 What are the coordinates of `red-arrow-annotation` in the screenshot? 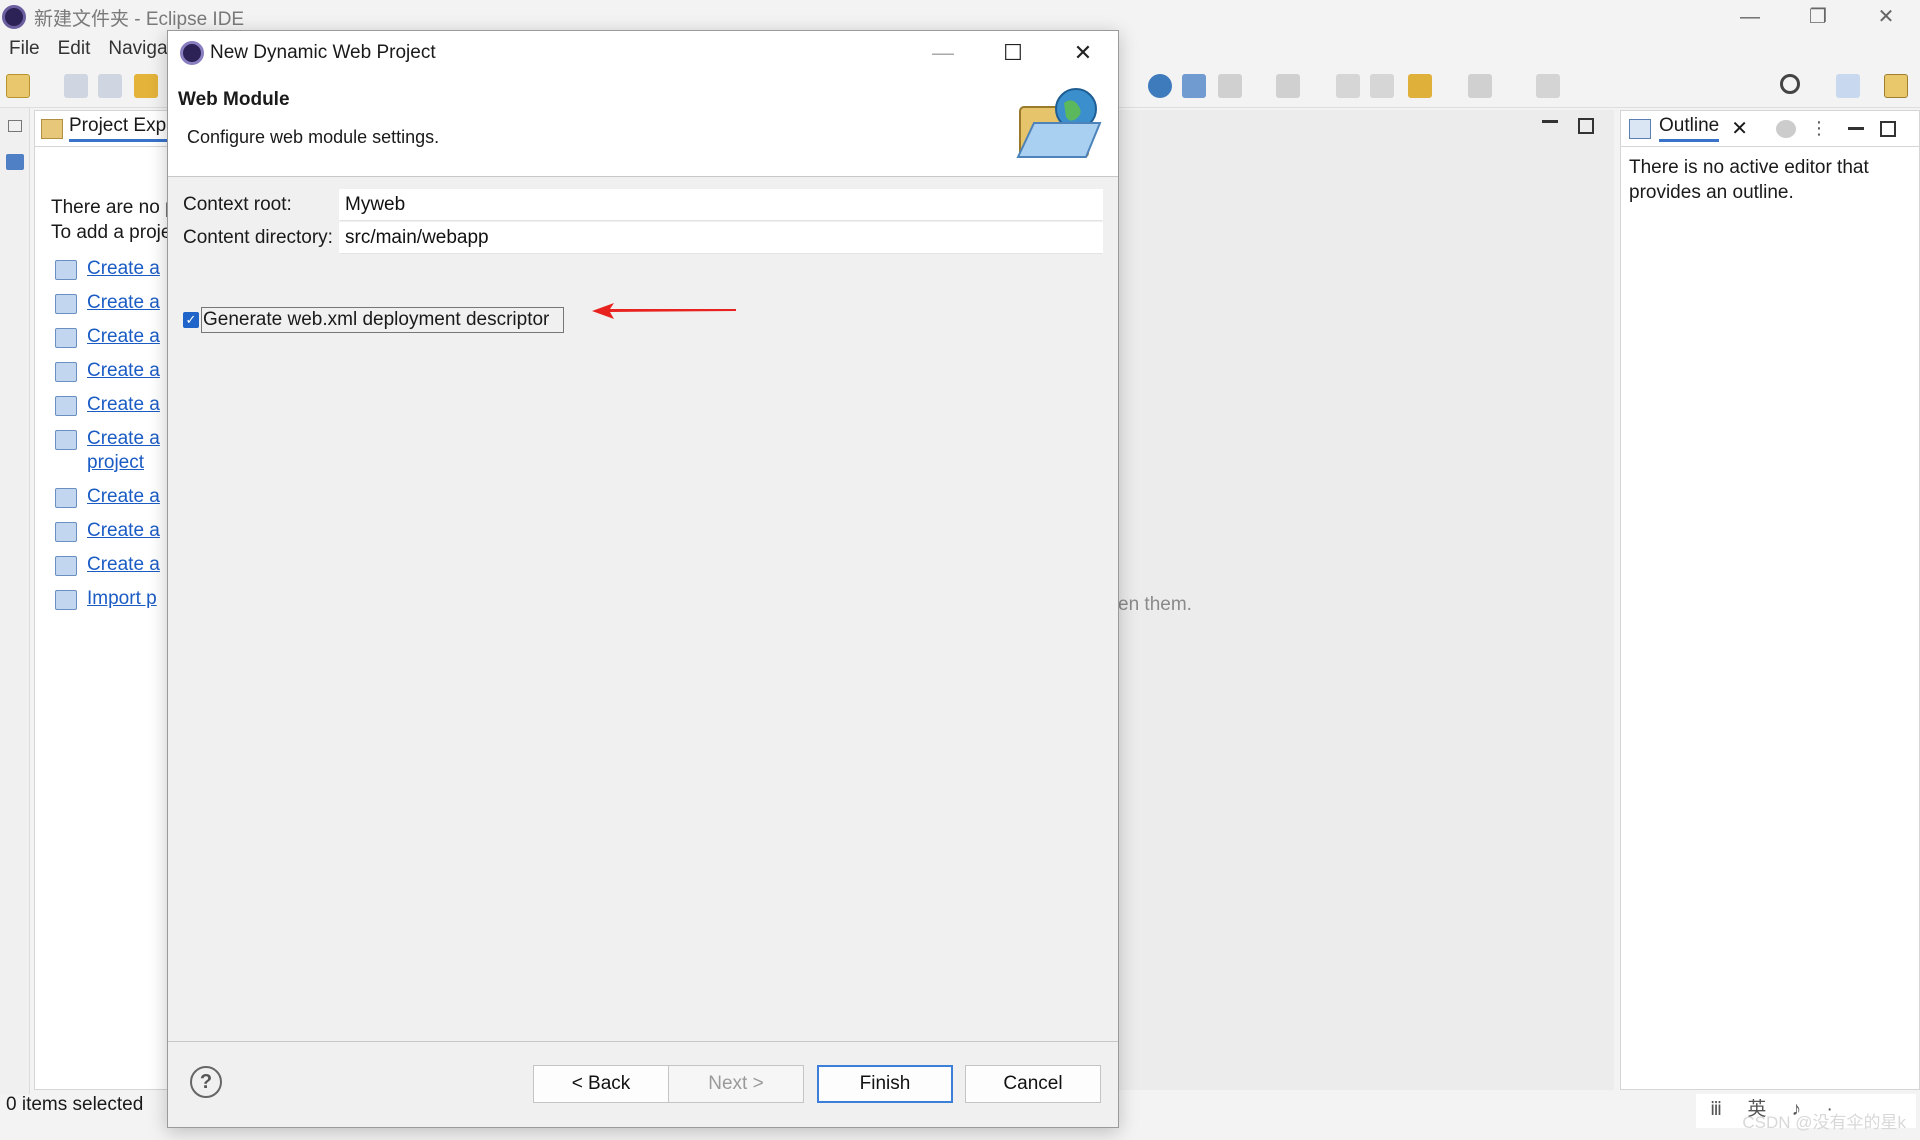 It's located at (664, 311).